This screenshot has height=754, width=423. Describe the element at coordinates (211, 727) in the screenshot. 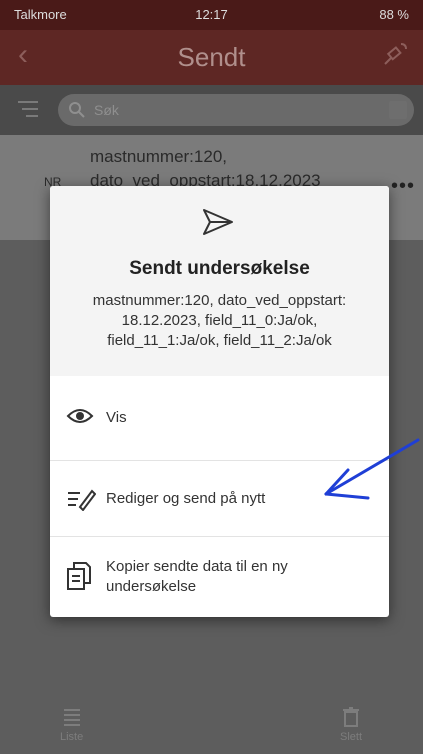

I see `tab-bar: Liste Slett` at that location.